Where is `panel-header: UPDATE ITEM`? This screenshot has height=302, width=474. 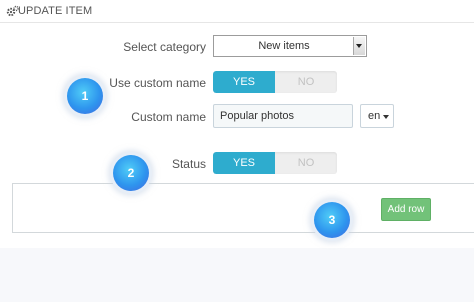
panel-header: UPDATE ITEM is located at coordinates (237, 11).